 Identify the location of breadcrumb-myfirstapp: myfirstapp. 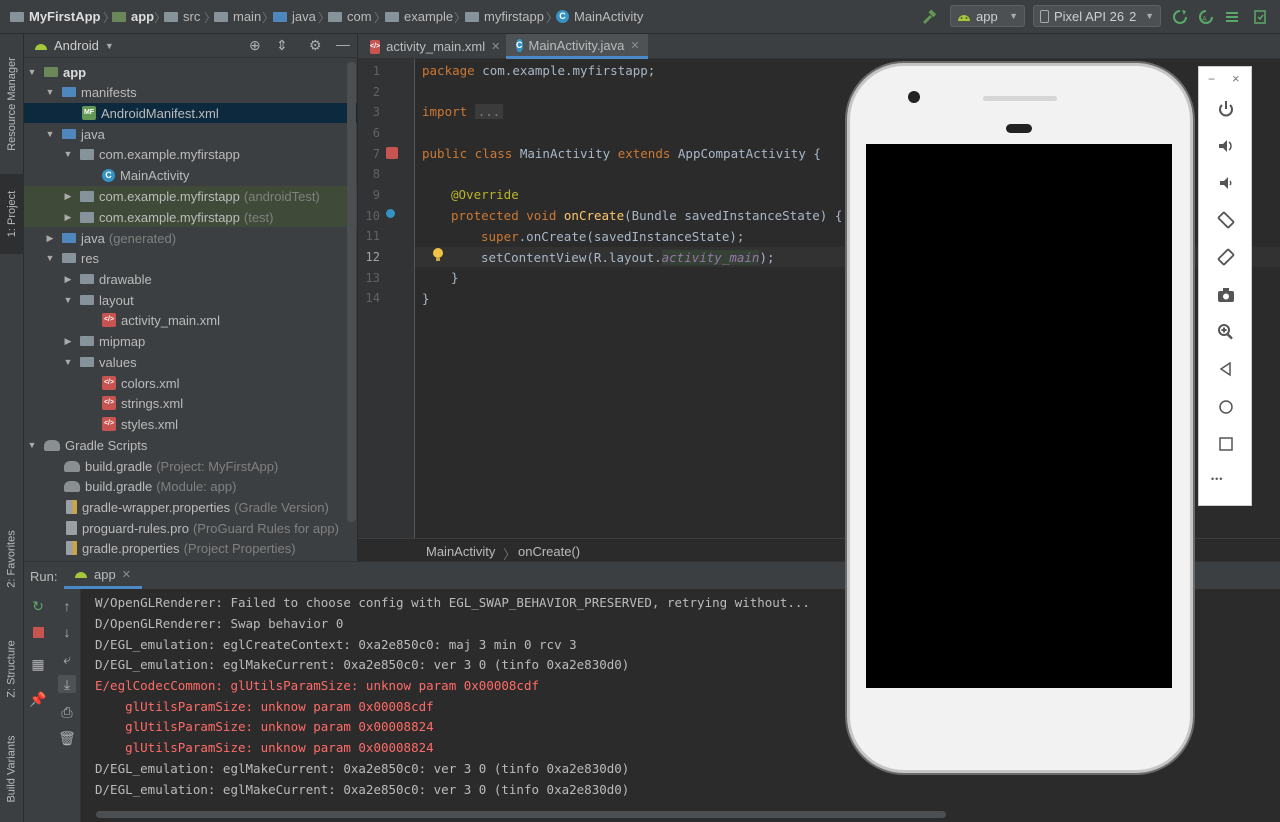
(504, 16).